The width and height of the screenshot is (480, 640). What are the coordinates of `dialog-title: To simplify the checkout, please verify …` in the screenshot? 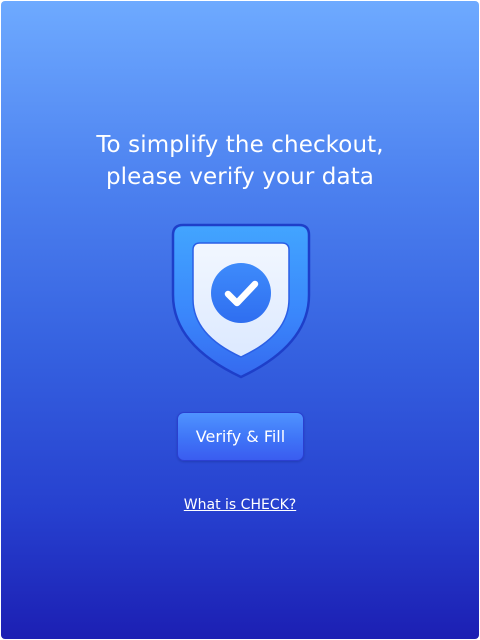 It's located at (240, 161).